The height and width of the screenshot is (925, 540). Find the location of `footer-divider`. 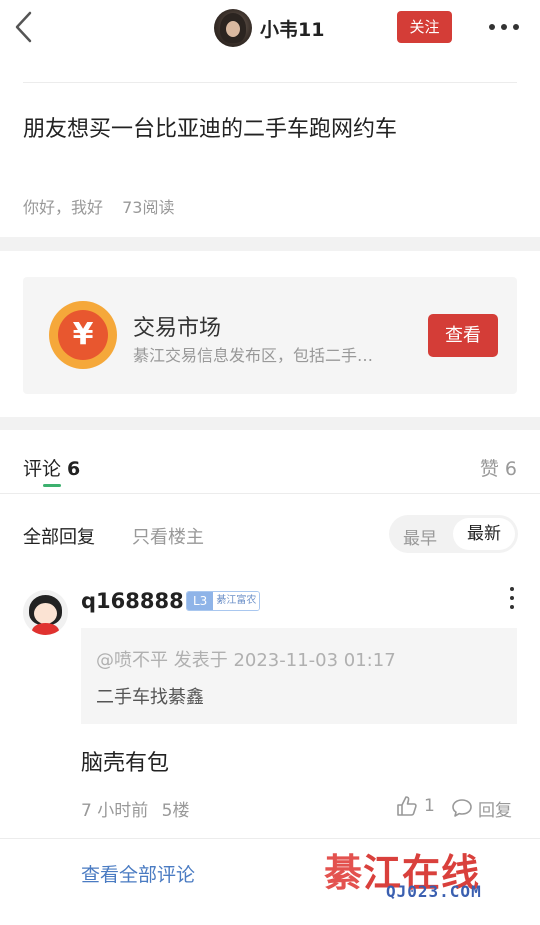

footer-divider is located at coordinates (270, 838).